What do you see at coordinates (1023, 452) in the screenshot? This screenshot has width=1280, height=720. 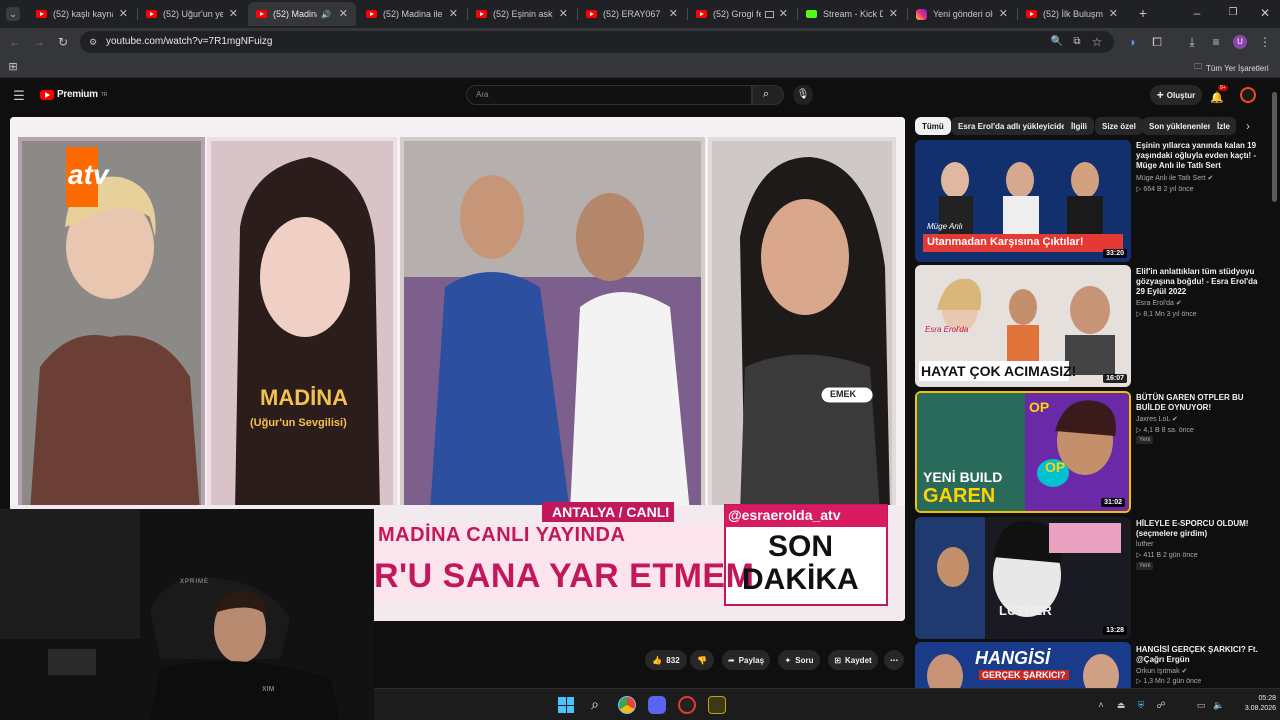 I see `rec-thumbnail: OP OP YENİ BUILD GAREN 31:02` at bounding box center [1023, 452].